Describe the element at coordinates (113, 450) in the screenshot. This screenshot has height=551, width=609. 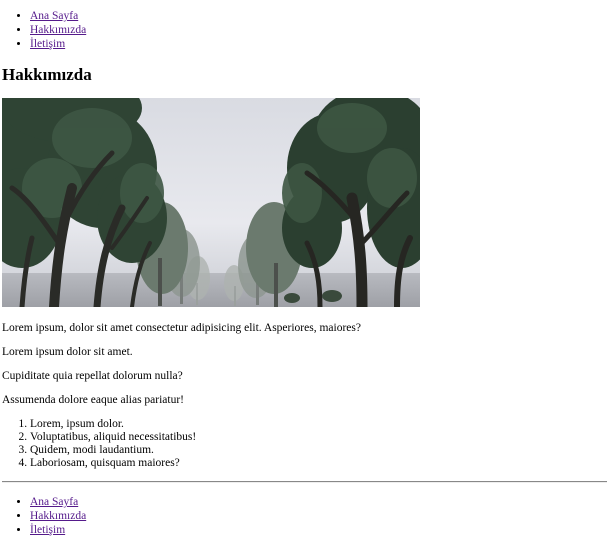
I see `list-item: Quidem, modi laudantium.` at that location.